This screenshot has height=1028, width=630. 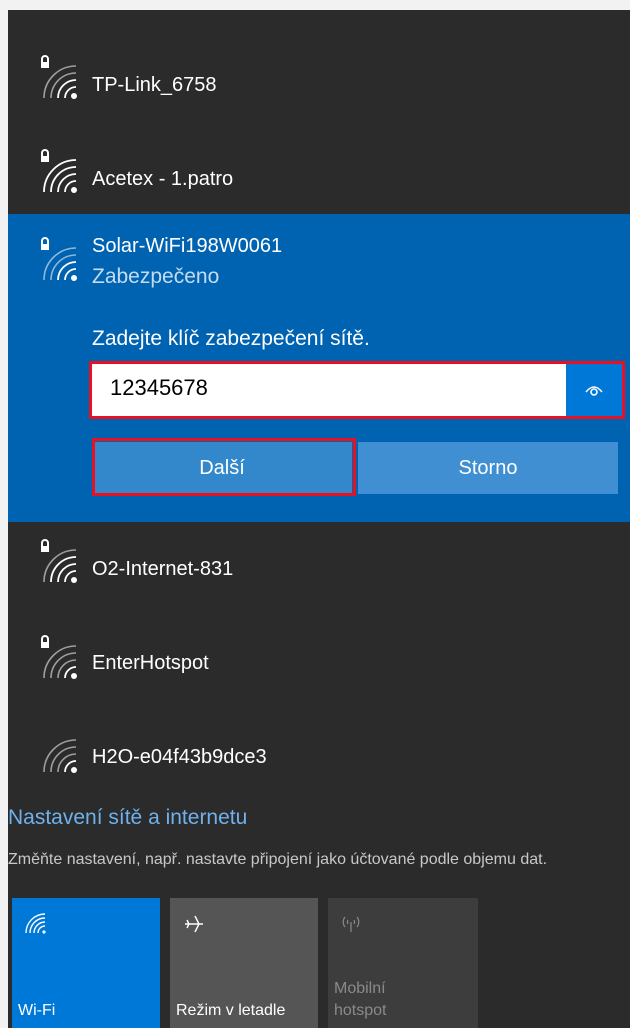 I want to click on network-ssid: EnterHotspot, so click(x=150, y=663).